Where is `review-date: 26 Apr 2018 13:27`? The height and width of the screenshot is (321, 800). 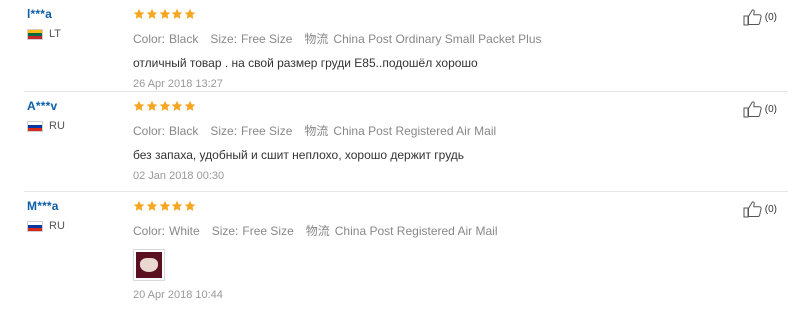
review-date: 26 Apr 2018 13:27 is located at coordinates (178, 84).